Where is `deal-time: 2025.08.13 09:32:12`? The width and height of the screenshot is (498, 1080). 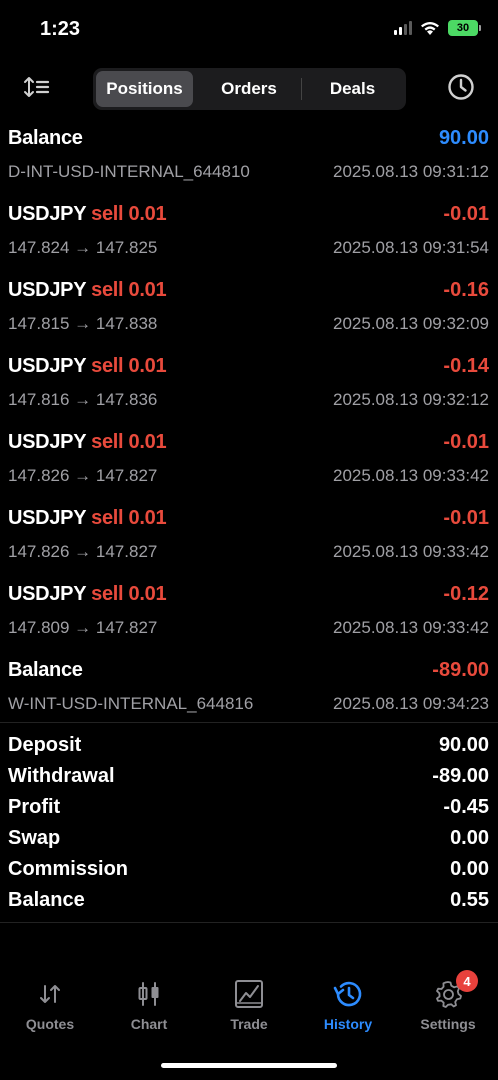 deal-time: 2025.08.13 09:32:12 is located at coordinates (411, 399).